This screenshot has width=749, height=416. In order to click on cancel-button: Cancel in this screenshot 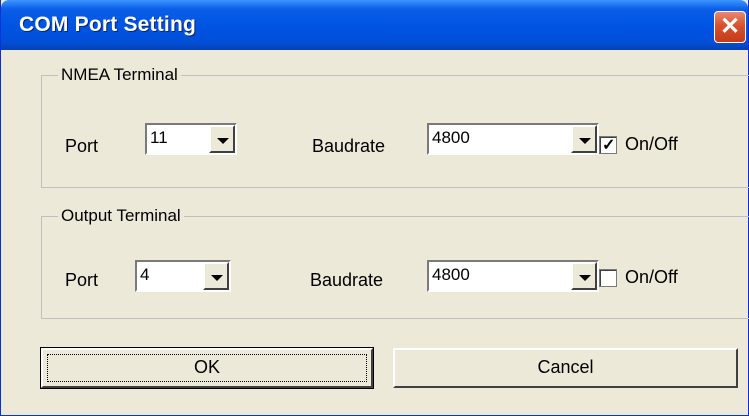, I will do `click(565, 368)`.